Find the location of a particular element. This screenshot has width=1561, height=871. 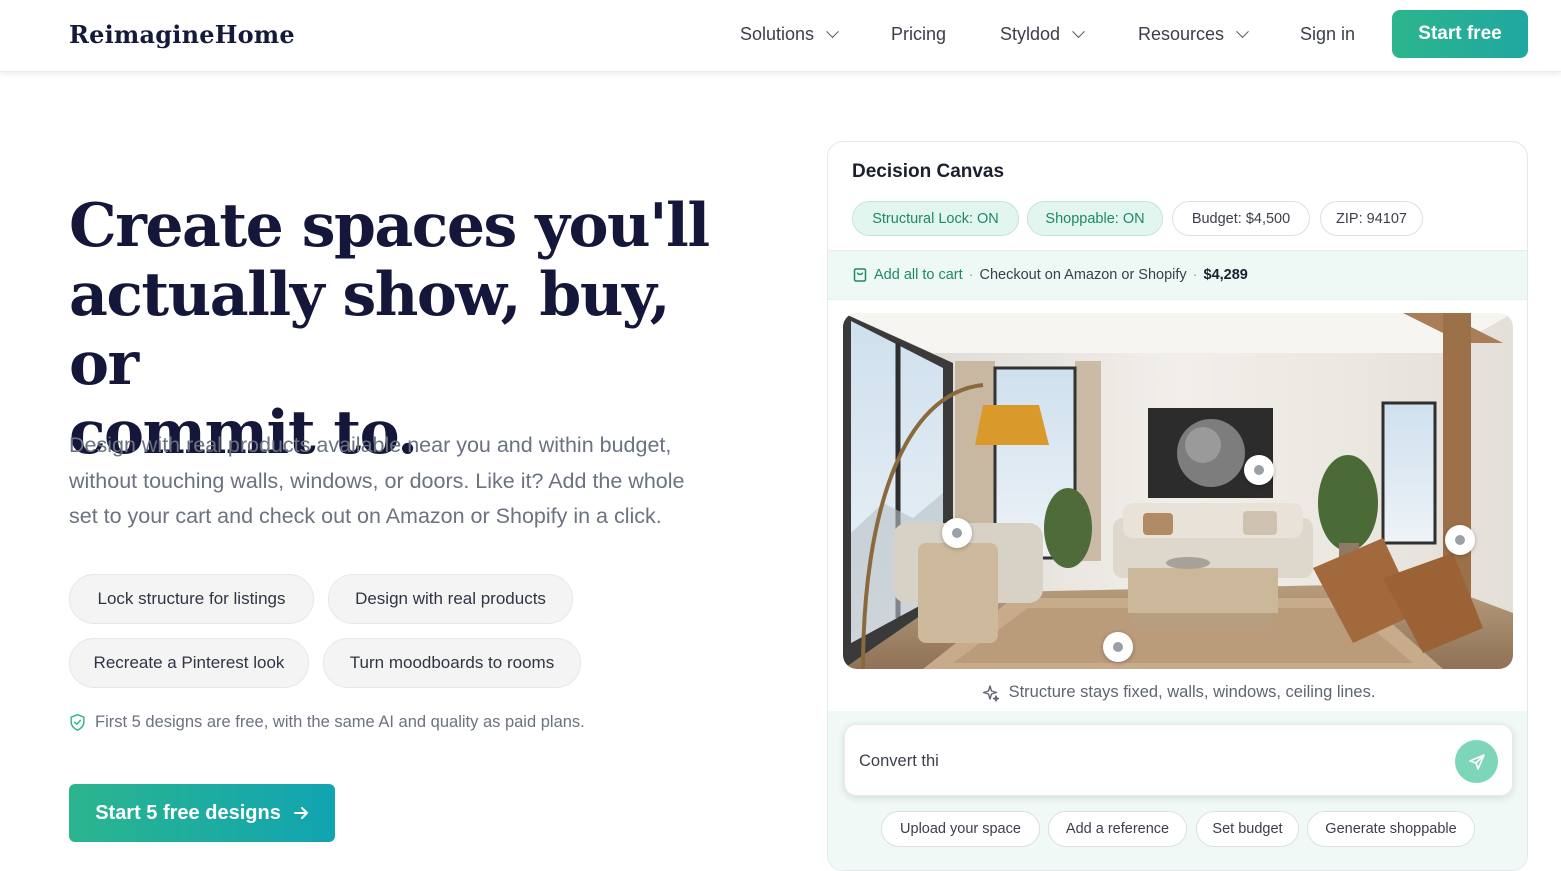

nav-pricing-label: Pricing is located at coordinates (919, 34).